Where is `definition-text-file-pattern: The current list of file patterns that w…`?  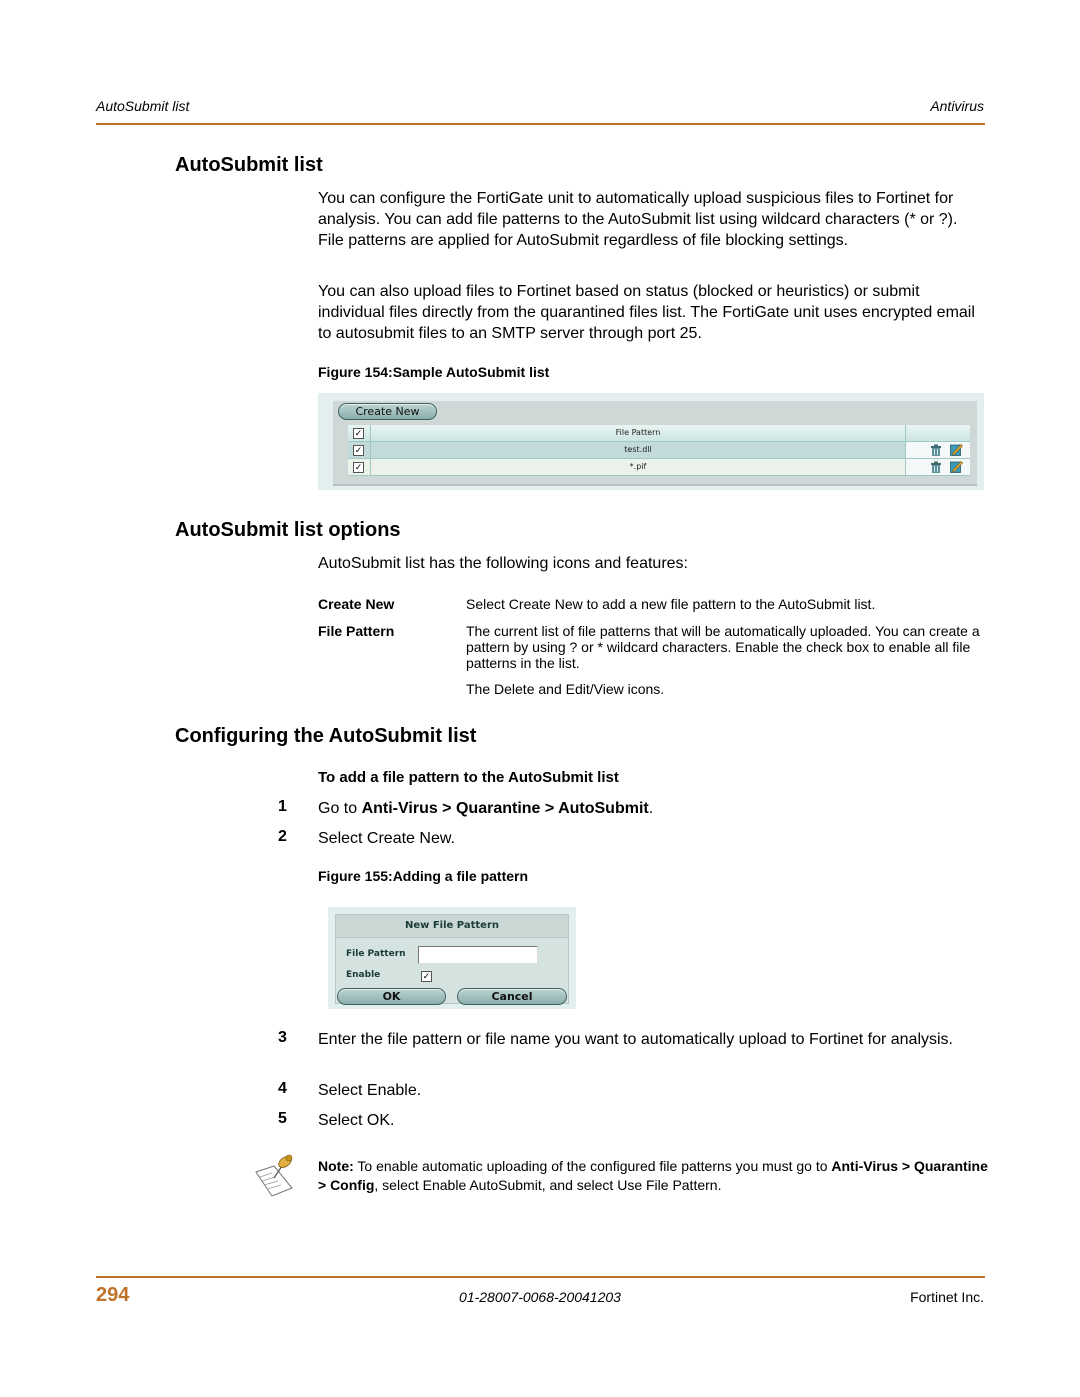
definition-text-file-pattern: The current list of file patterns that w… is located at coordinates (723, 647).